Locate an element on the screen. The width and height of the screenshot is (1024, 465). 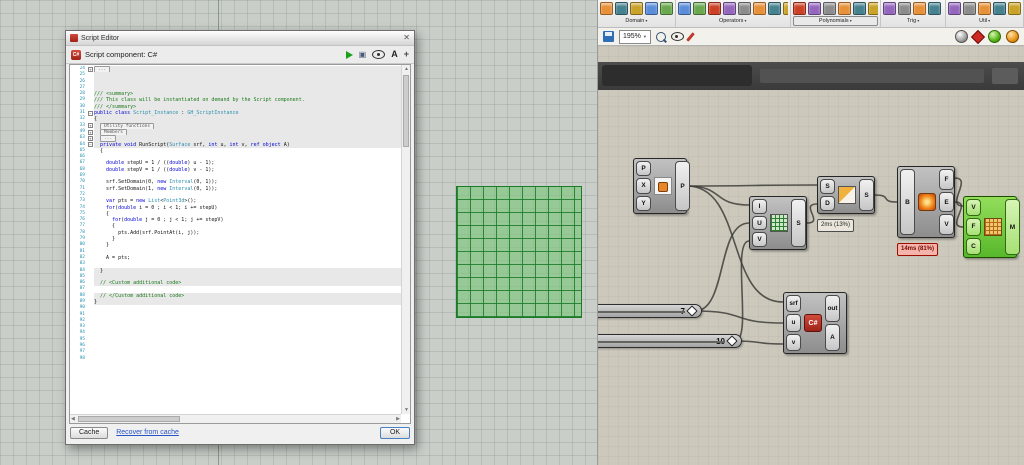
ribbon-group-label: Operators is located at coordinates (733, 21).